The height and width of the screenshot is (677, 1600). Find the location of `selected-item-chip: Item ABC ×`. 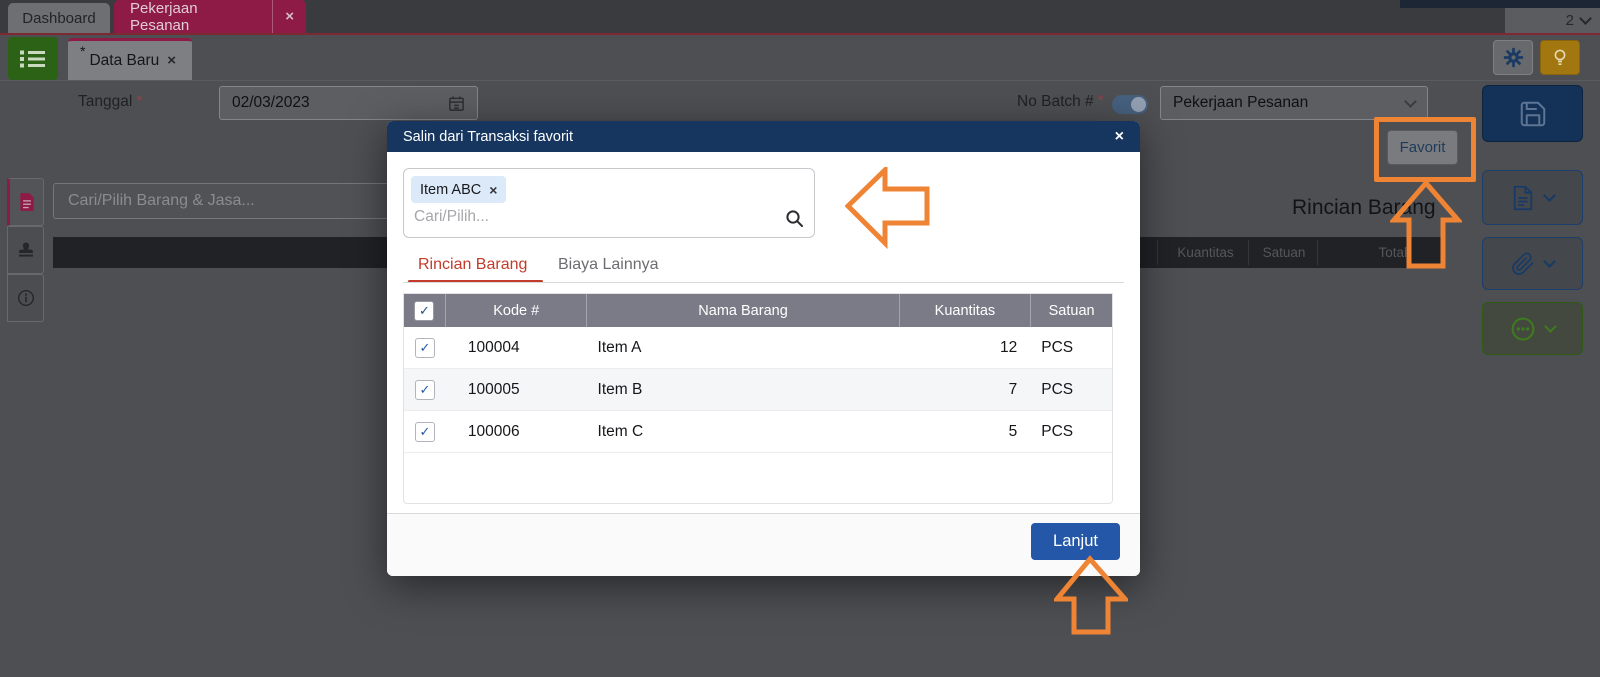

selected-item-chip: Item ABC × is located at coordinates (459, 189).